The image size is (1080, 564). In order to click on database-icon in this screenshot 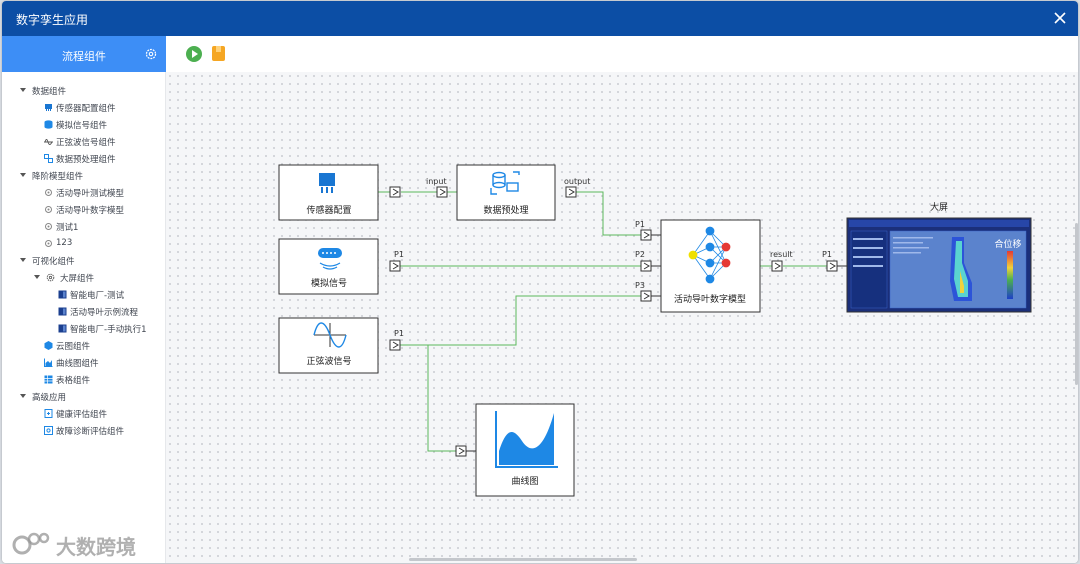, I will do `click(48, 124)`.